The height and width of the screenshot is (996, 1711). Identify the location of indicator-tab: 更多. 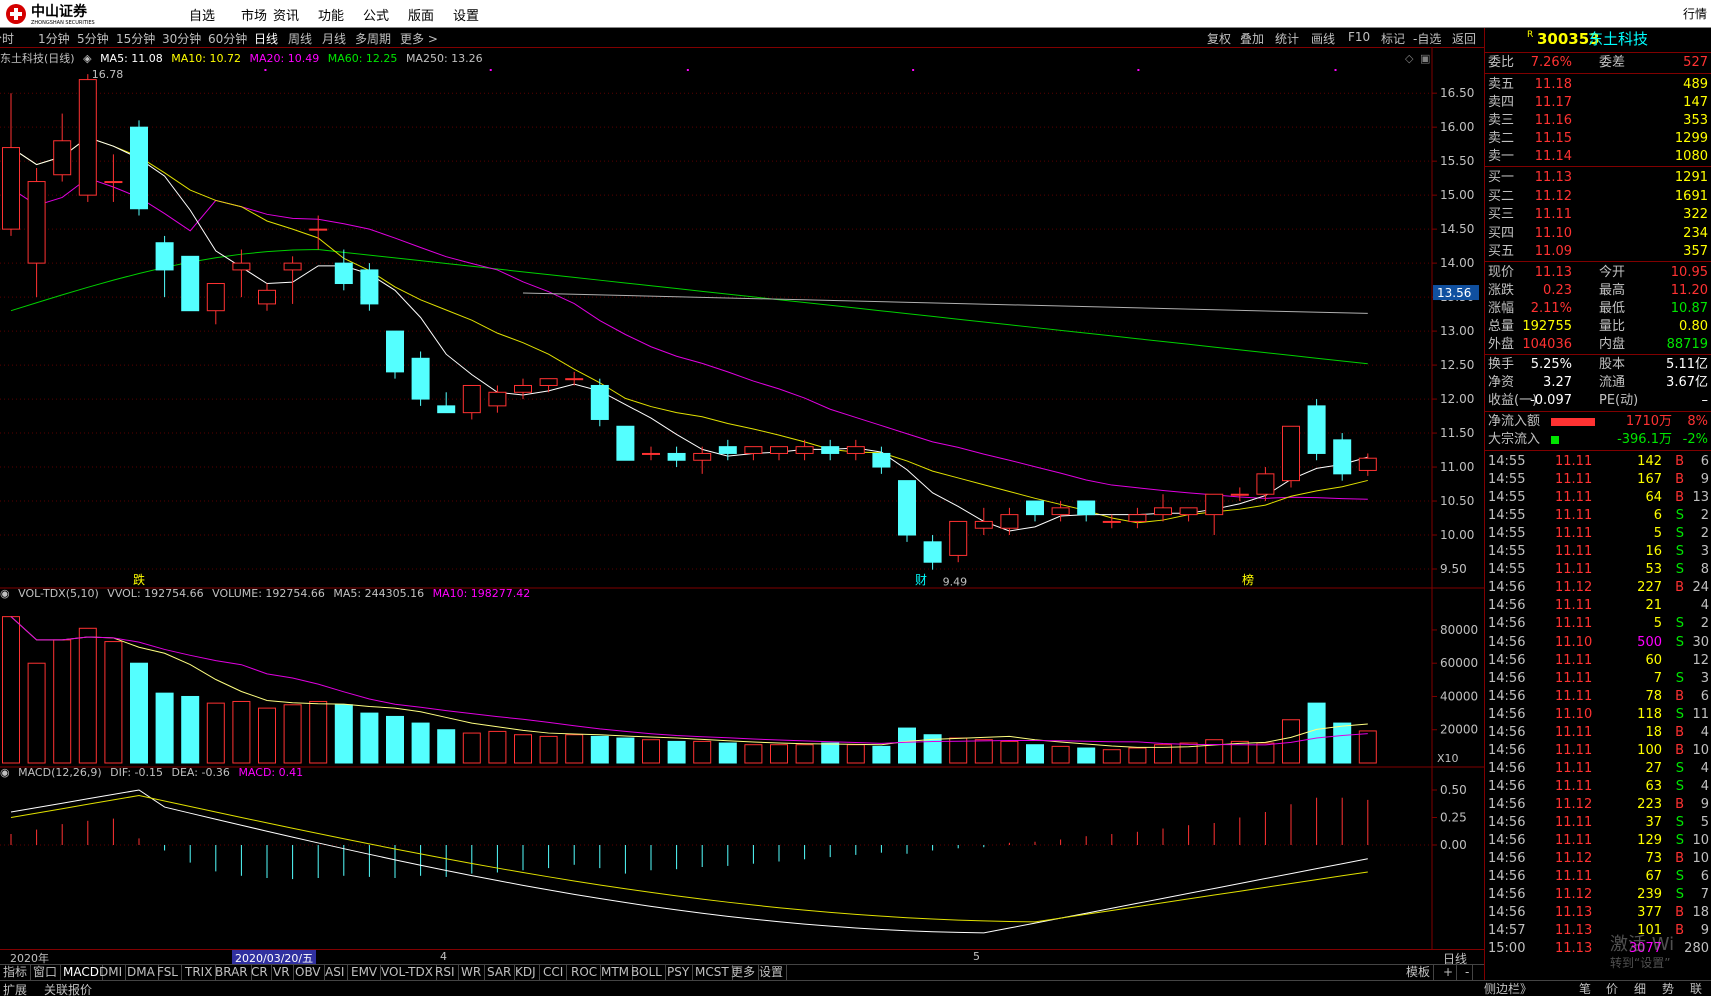
(744, 972).